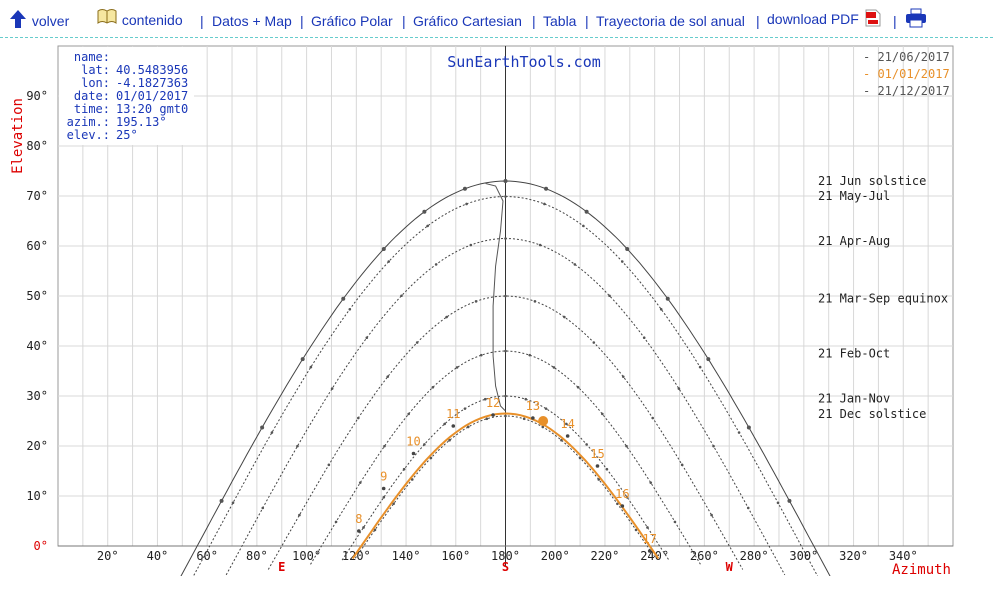 The width and height of the screenshot is (993, 590). What do you see at coordinates (906, 74) in the screenshot?
I see `legend-entry: - 01/01/2017` at bounding box center [906, 74].